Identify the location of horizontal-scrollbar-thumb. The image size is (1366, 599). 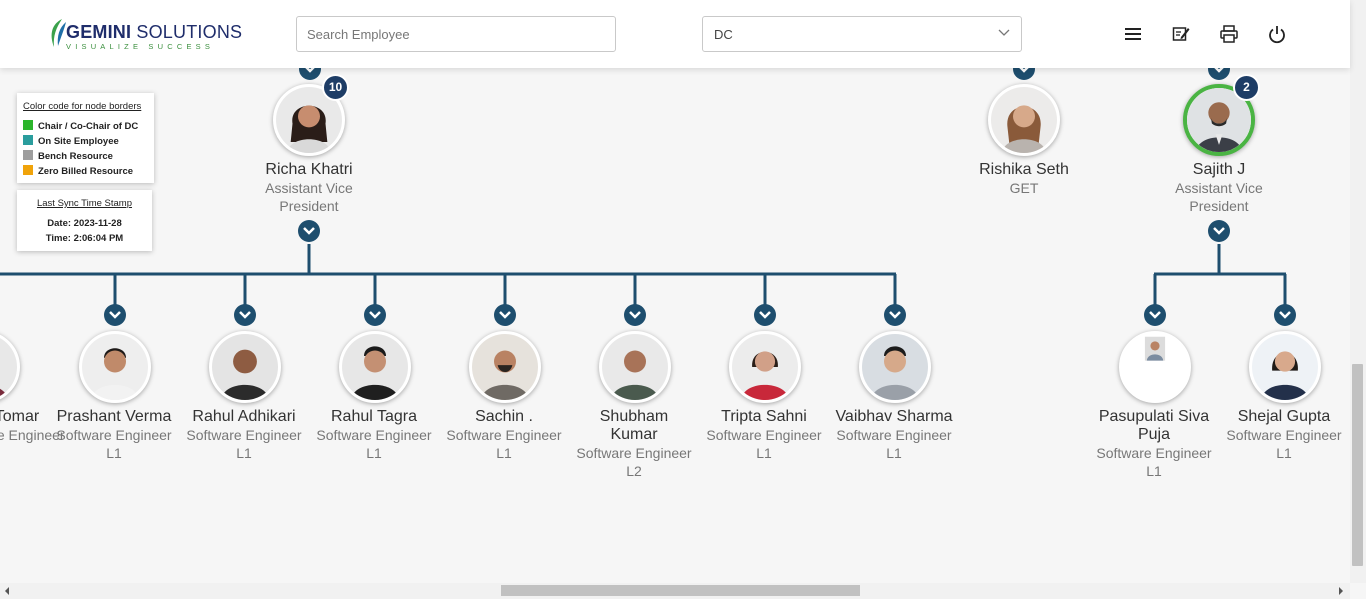
(680, 590).